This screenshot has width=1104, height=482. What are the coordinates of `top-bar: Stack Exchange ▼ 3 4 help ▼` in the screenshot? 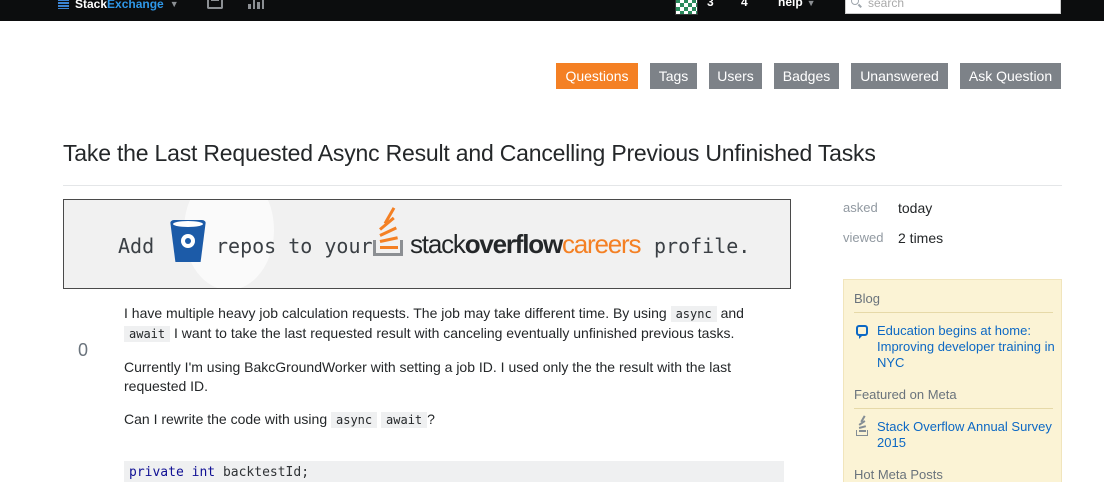 It's located at (552, 10).